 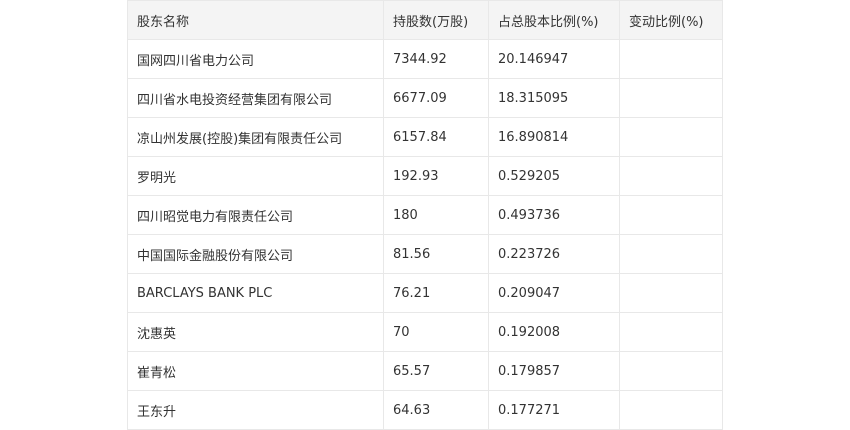 What do you see at coordinates (255, 176) in the screenshot?
I see `cell-shareholder-name: 罗明光` at bounding box center [255, 176].